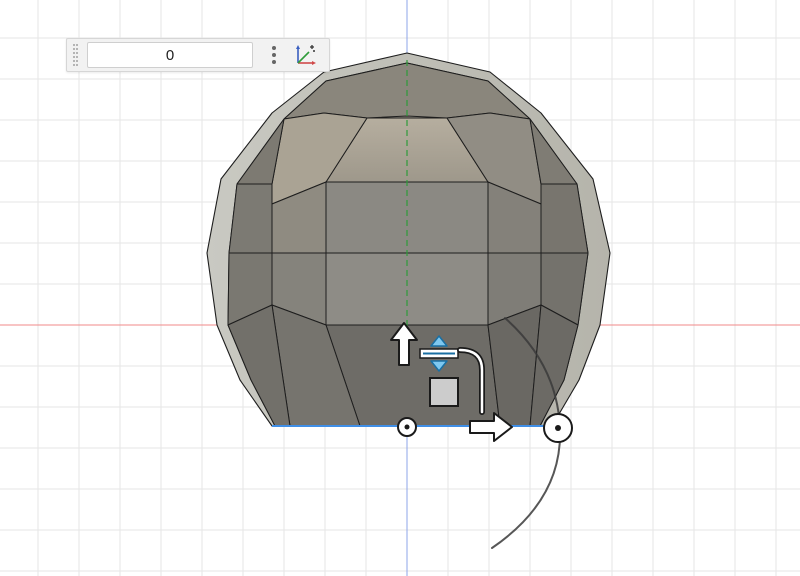 Image resolution: width=800 pixels, height=576 pixels. I want to click on mesh-facet, so click(250, 218).